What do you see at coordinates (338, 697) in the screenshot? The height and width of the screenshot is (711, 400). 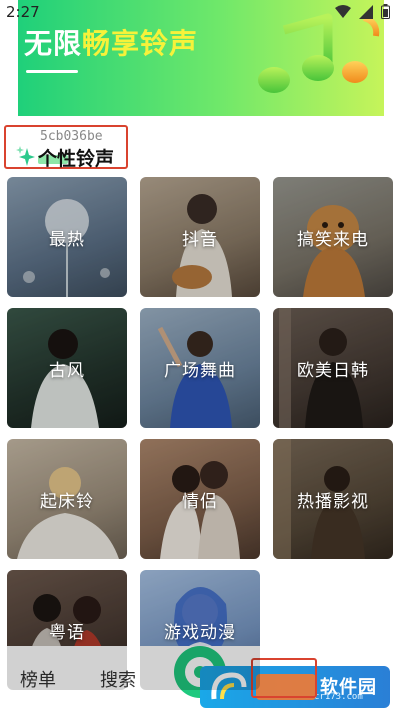 I see `watermark-url: cr173.com` at bounding box center [338, 697].